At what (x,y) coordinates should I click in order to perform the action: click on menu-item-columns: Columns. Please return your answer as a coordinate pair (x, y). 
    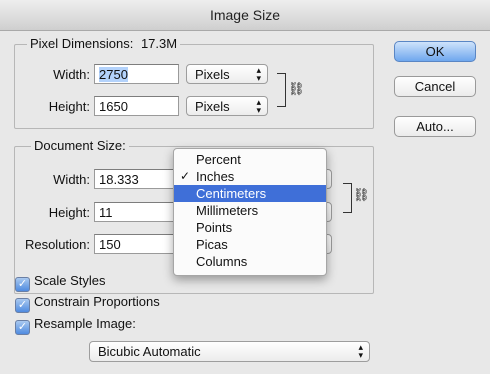
    Looking at the image, I should click on (250, 261).